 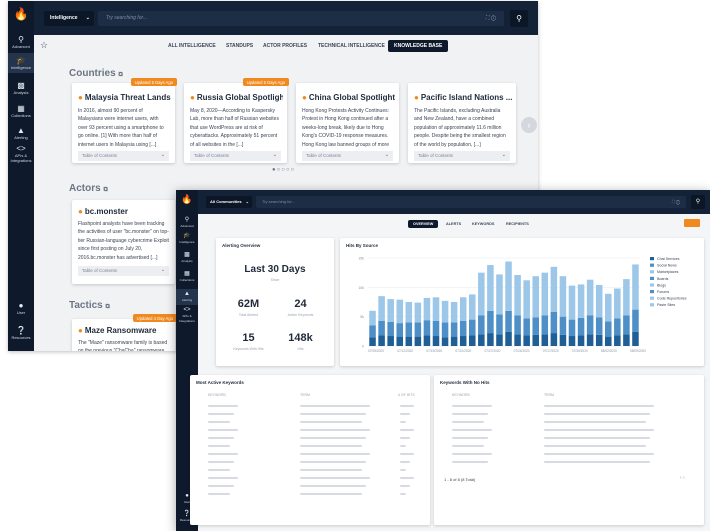 What do you see at coordinates (300, 349) in the screenshot?
I see `stat-label: Hits` at bounding box center [300, 349].